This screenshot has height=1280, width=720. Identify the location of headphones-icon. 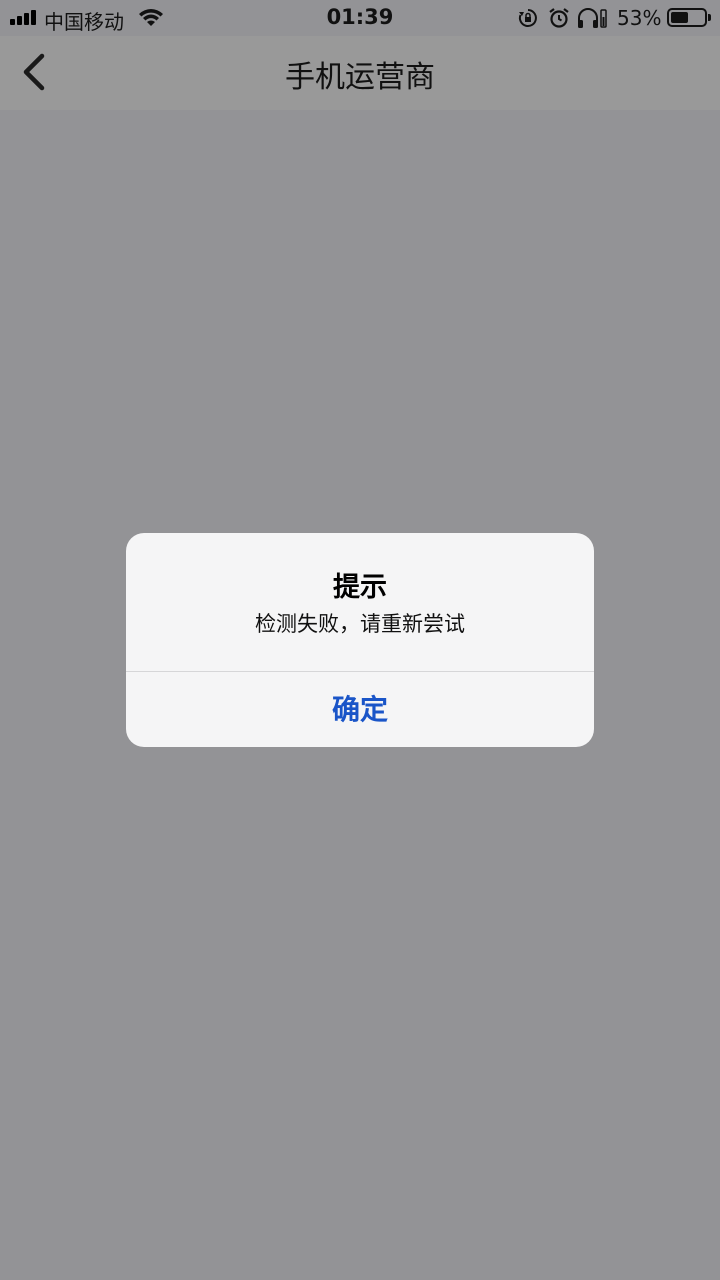
(592, 18).